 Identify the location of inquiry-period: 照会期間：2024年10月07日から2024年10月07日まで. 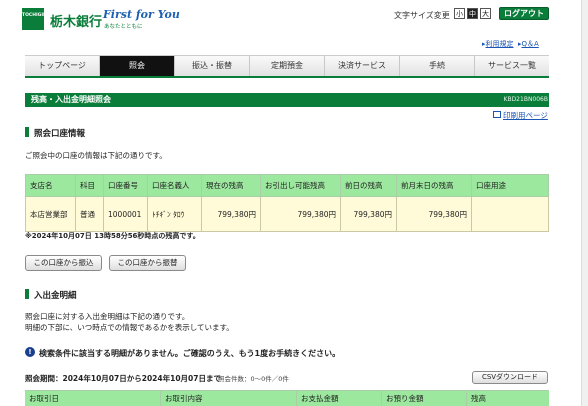
(123, 378).